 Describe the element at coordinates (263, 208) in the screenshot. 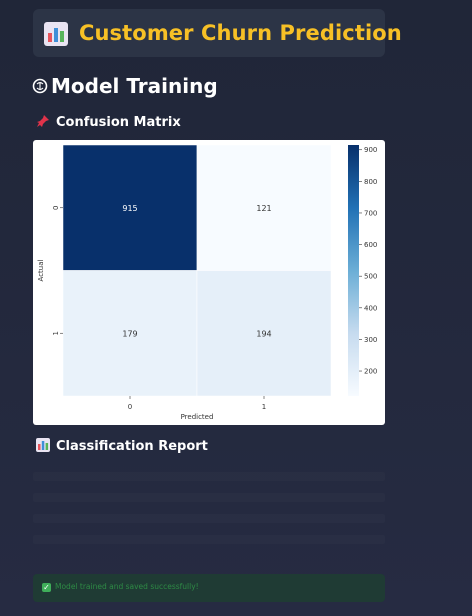

I see `cell-value-label: 121` at that location.